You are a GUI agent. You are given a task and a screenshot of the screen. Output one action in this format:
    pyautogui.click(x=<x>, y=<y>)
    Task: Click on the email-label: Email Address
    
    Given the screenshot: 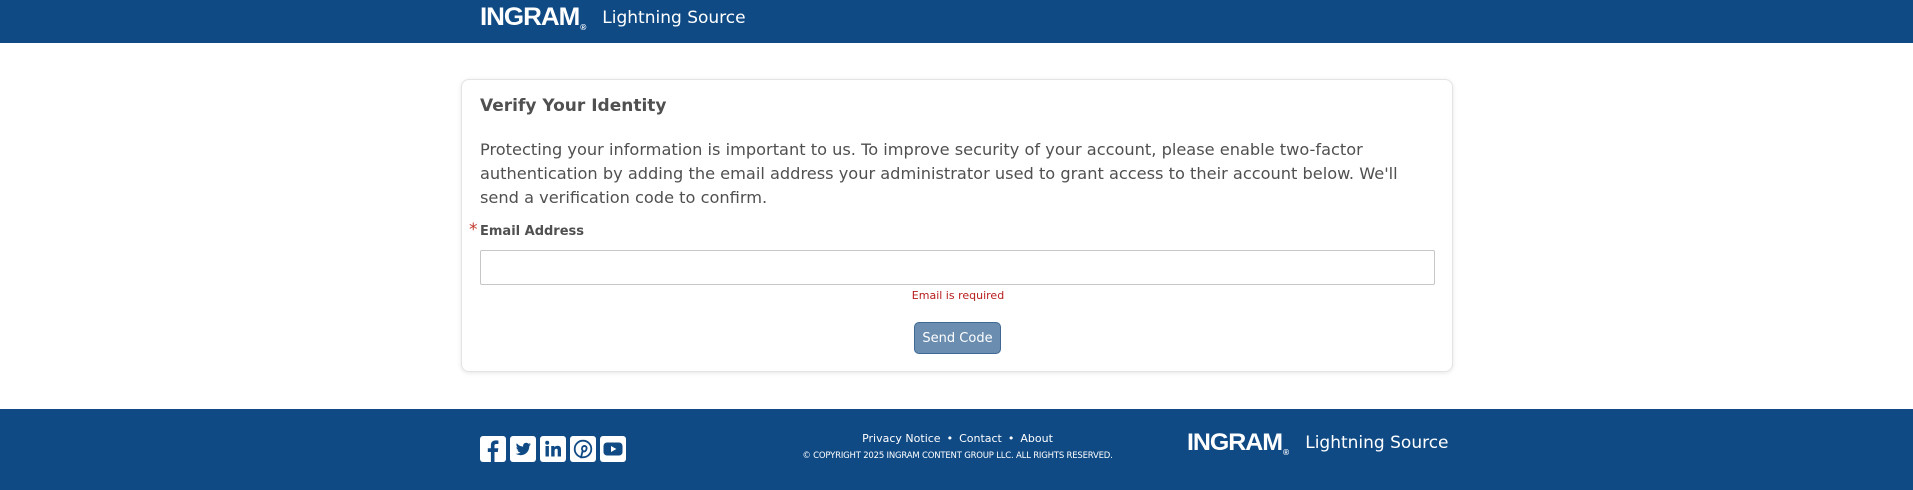 What is the action you would take?
    pyautogui.click(x=532, y=231)
    